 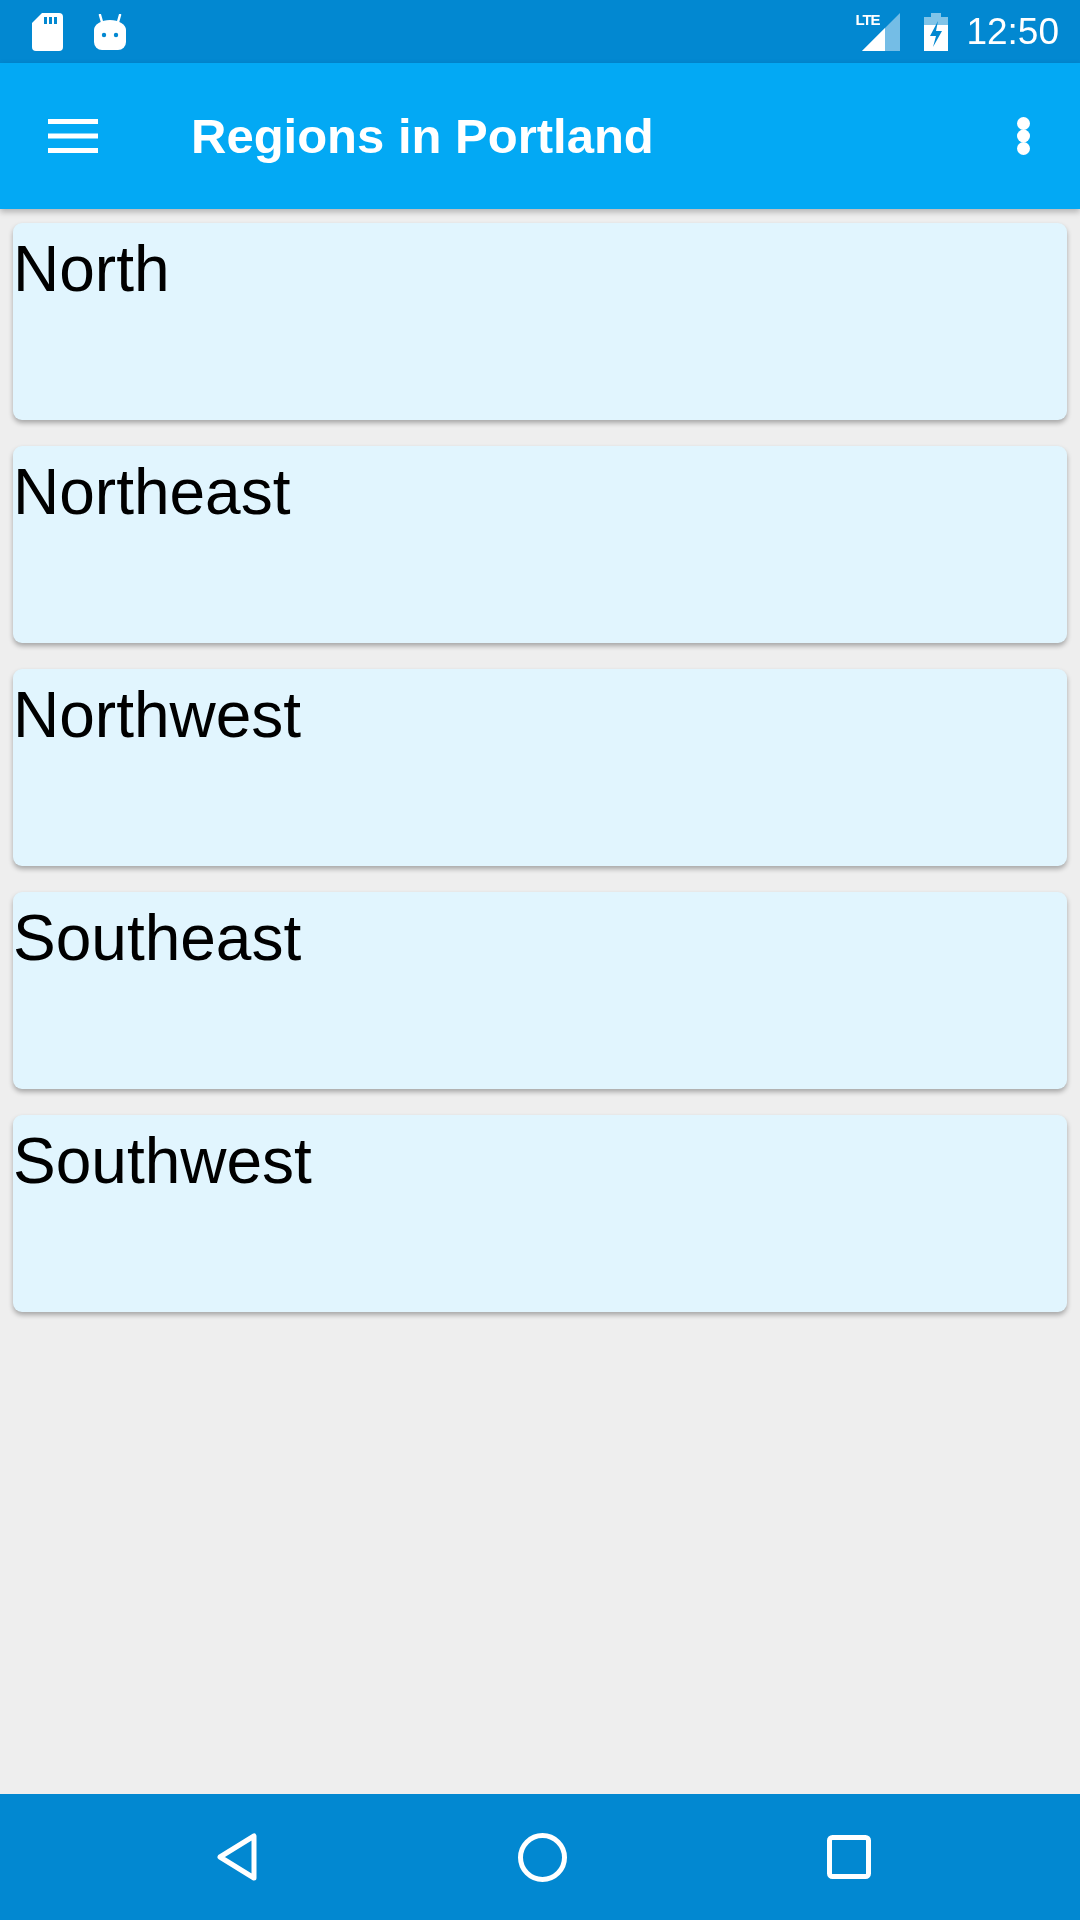 I want to click on back-icon, so click(x=237, y=1857).